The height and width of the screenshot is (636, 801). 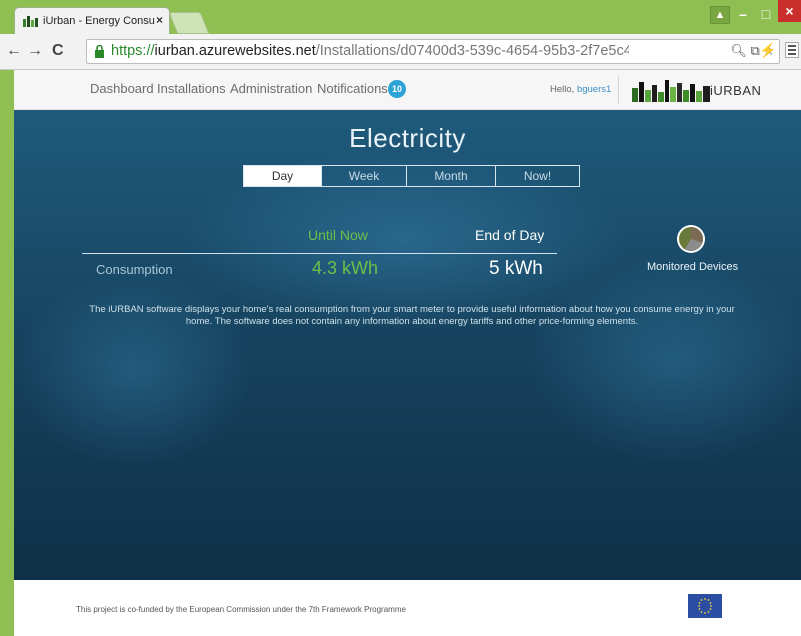 What do you see at coordinates (134, 269) in the screenshot?
I see `consumption-label: Consumption` at bounding box center [134, 269].